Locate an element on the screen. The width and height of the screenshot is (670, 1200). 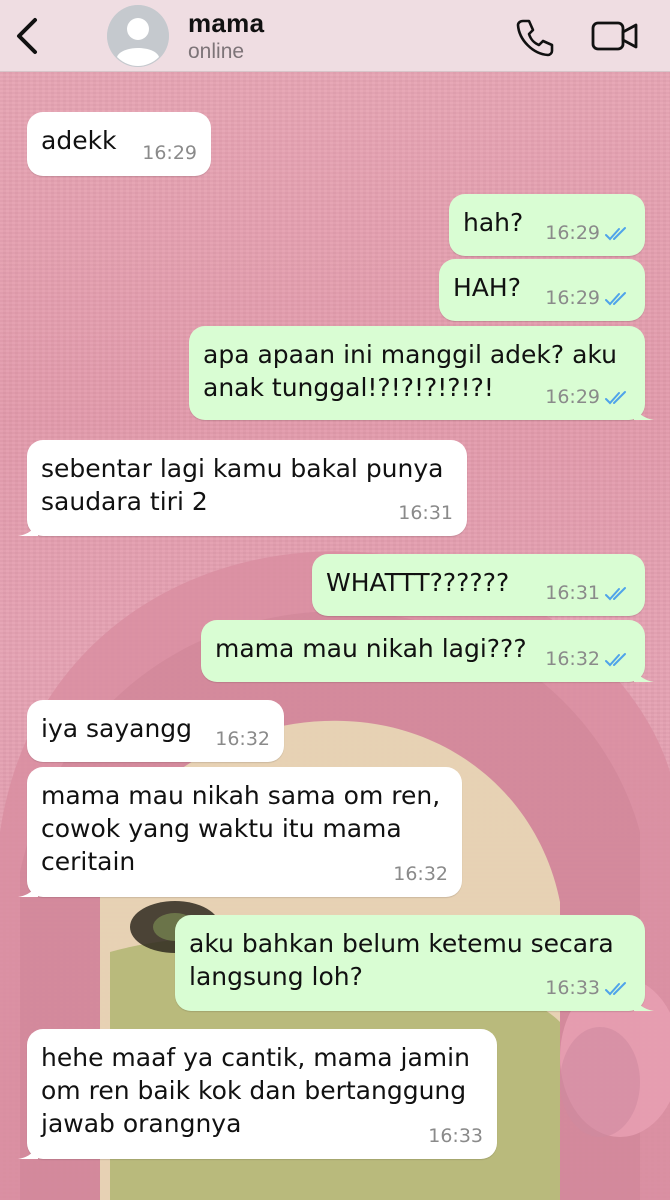
phone-icon is located at coordinates (535, 38).